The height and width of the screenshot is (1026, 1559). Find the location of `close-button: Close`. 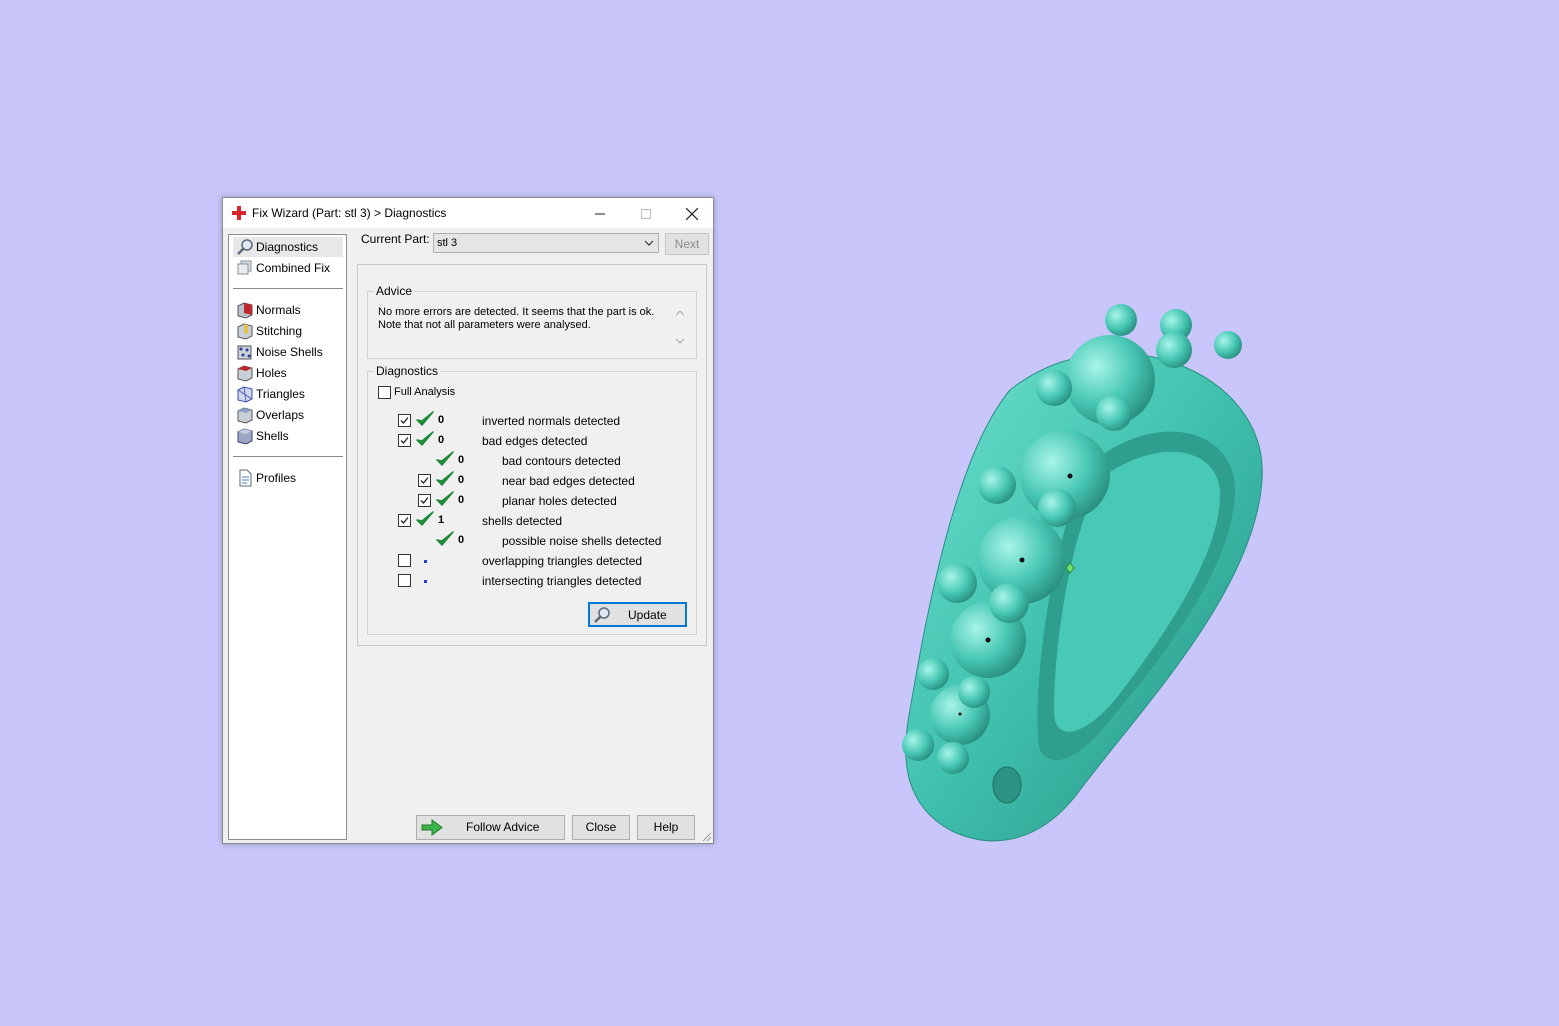

close-button: Close is located at coordinates (601, 827).